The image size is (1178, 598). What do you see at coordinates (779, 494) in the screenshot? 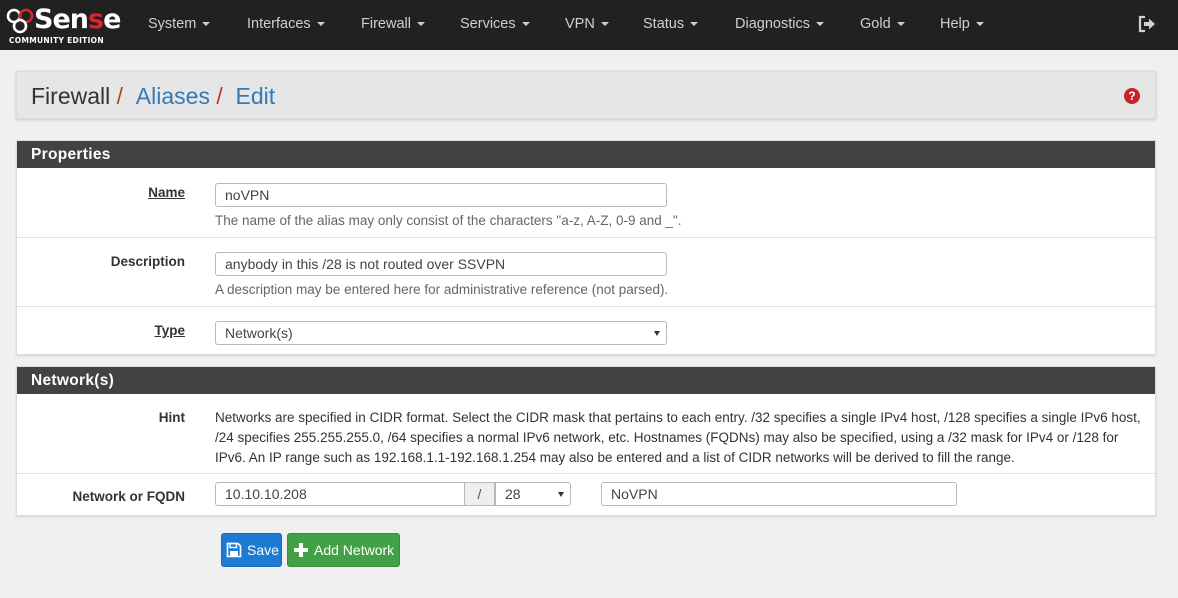
I see `network-description-input: NoVPN` at bounding box center [779, 494].